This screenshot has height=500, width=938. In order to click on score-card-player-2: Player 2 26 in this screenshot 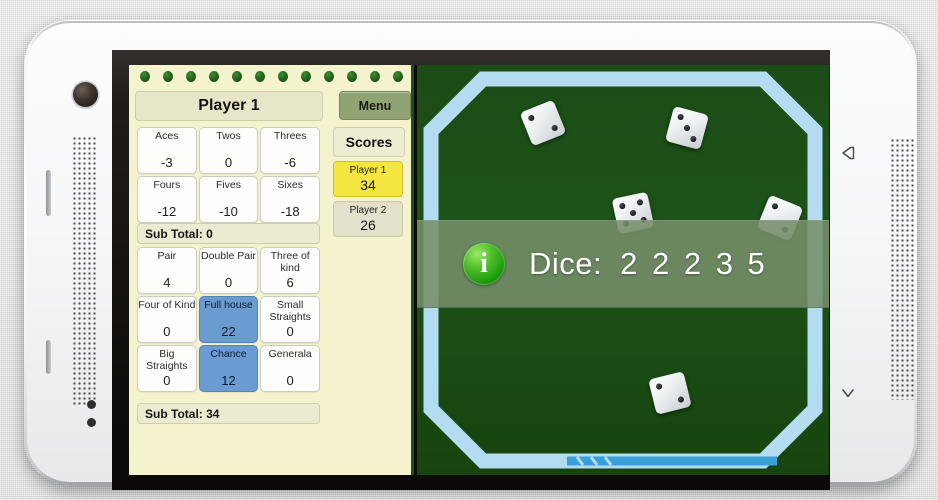, I will do `click(368, 219)`.